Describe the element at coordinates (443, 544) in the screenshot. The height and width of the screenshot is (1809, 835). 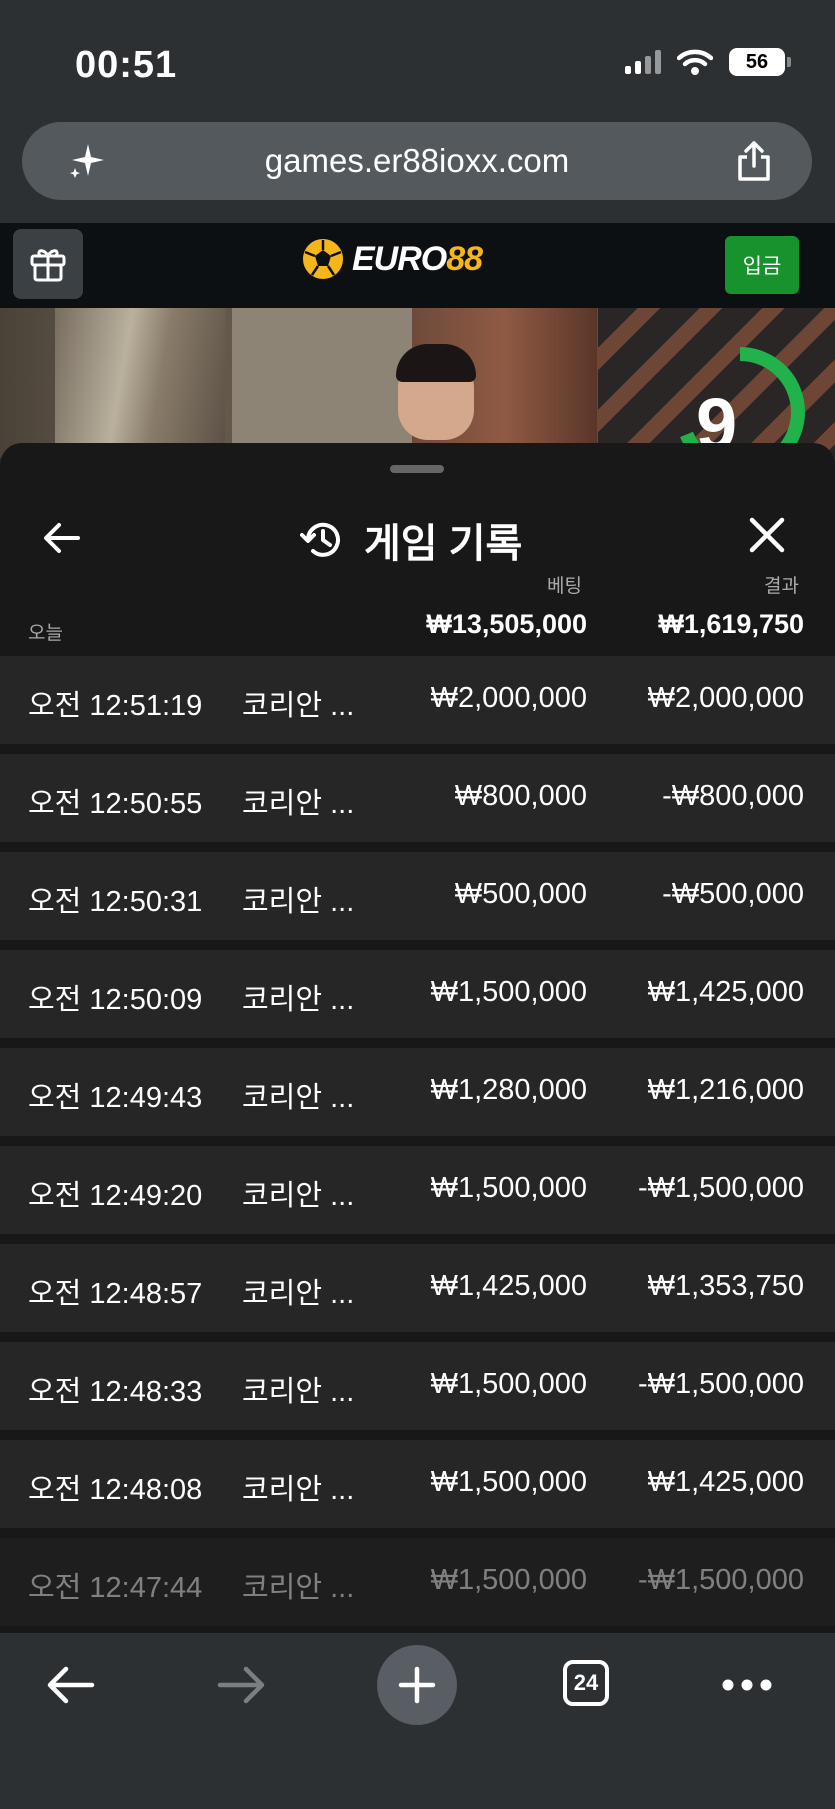
I see `sheet-title-text: 게임 기록` at that location.